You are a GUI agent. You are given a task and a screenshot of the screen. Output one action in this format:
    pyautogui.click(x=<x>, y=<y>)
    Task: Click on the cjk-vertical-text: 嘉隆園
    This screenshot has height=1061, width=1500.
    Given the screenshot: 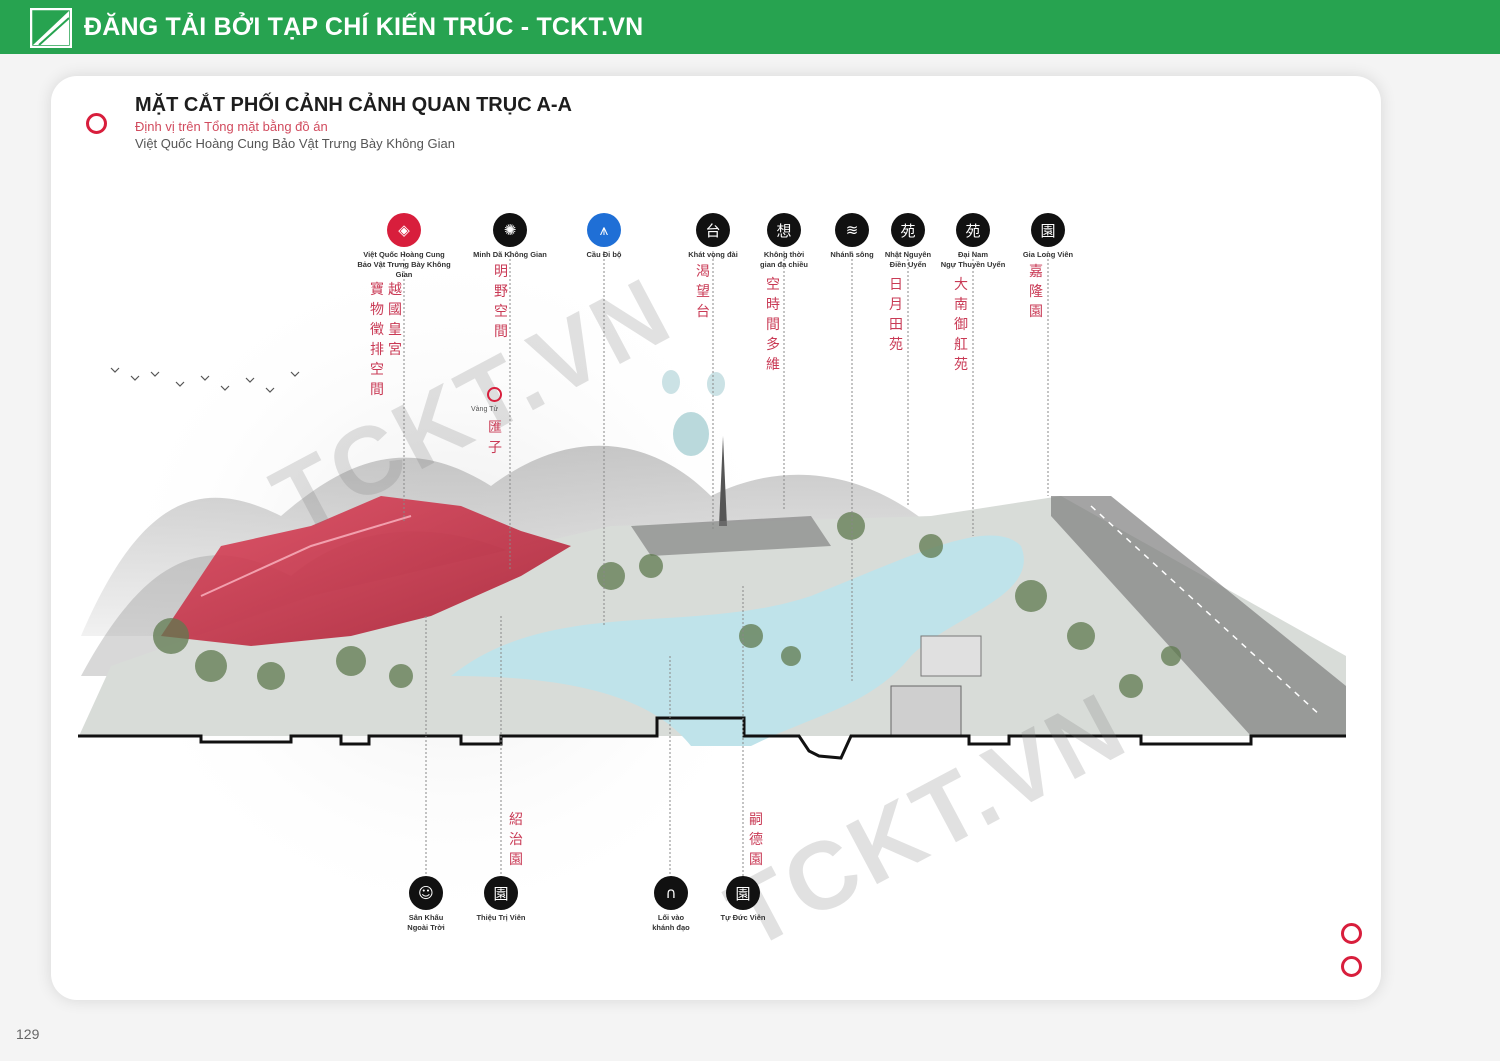 What is the action you would take?
    pyautogui.click(x=1036, y=292)
    